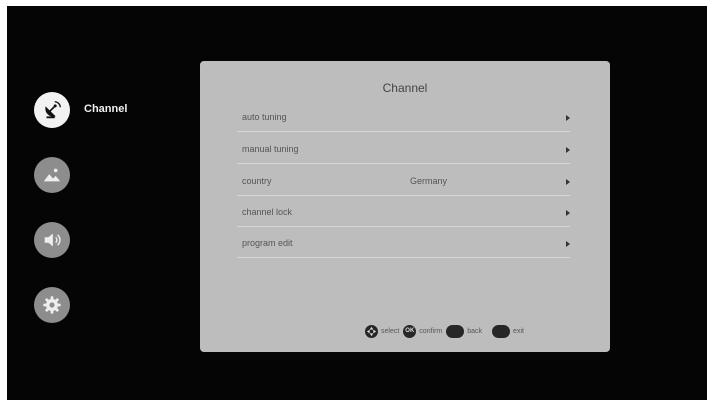  I want to click on hint-back: back, so click(464, 331).